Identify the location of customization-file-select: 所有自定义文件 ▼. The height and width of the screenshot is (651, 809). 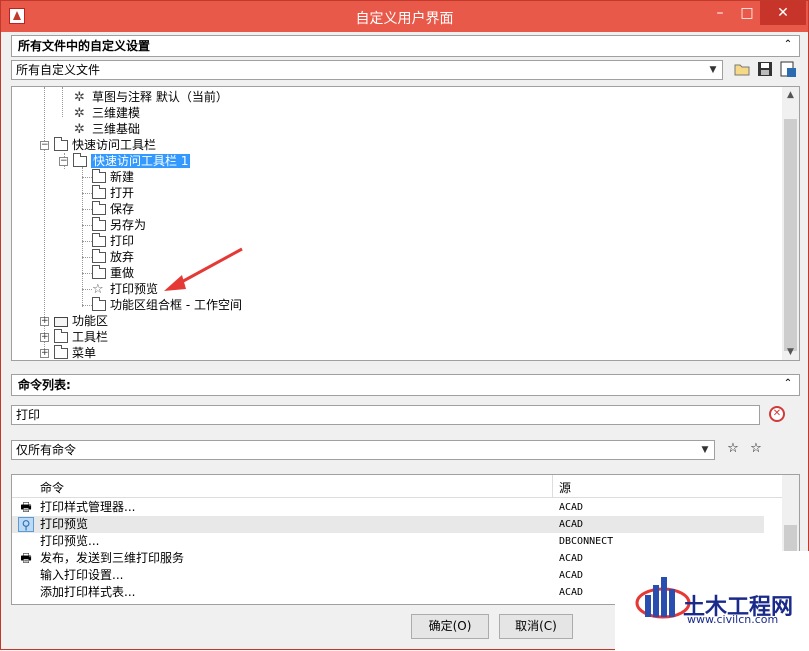
(367, 70).